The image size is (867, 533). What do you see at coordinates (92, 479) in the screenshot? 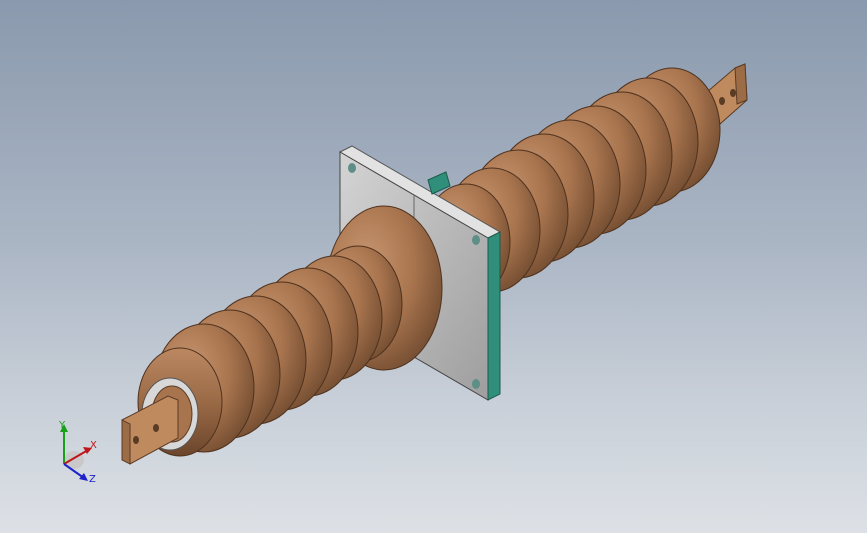
I see `triad-z-label: Z` at bounding box center [92, 479].